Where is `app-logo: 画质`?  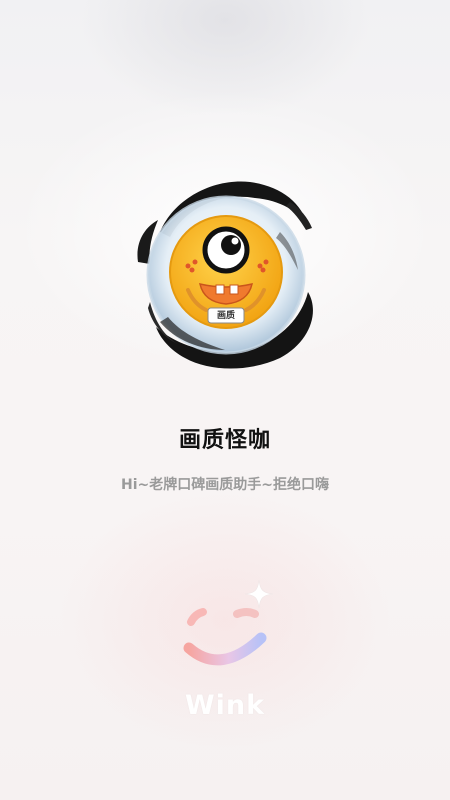 app-logo: 画质 is located at coordinates (226, 273).